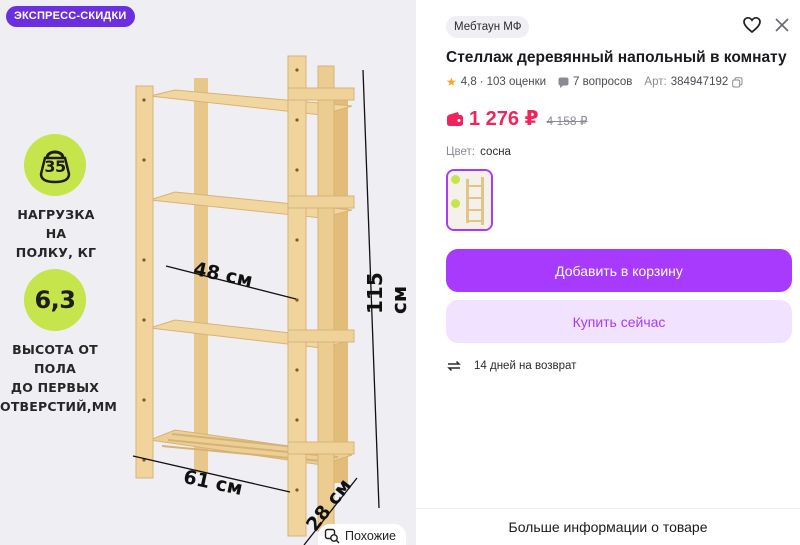 The width and height of the screenshot is (800, 545). I want to click on load-spec-circle: 35, so click(55, 165).